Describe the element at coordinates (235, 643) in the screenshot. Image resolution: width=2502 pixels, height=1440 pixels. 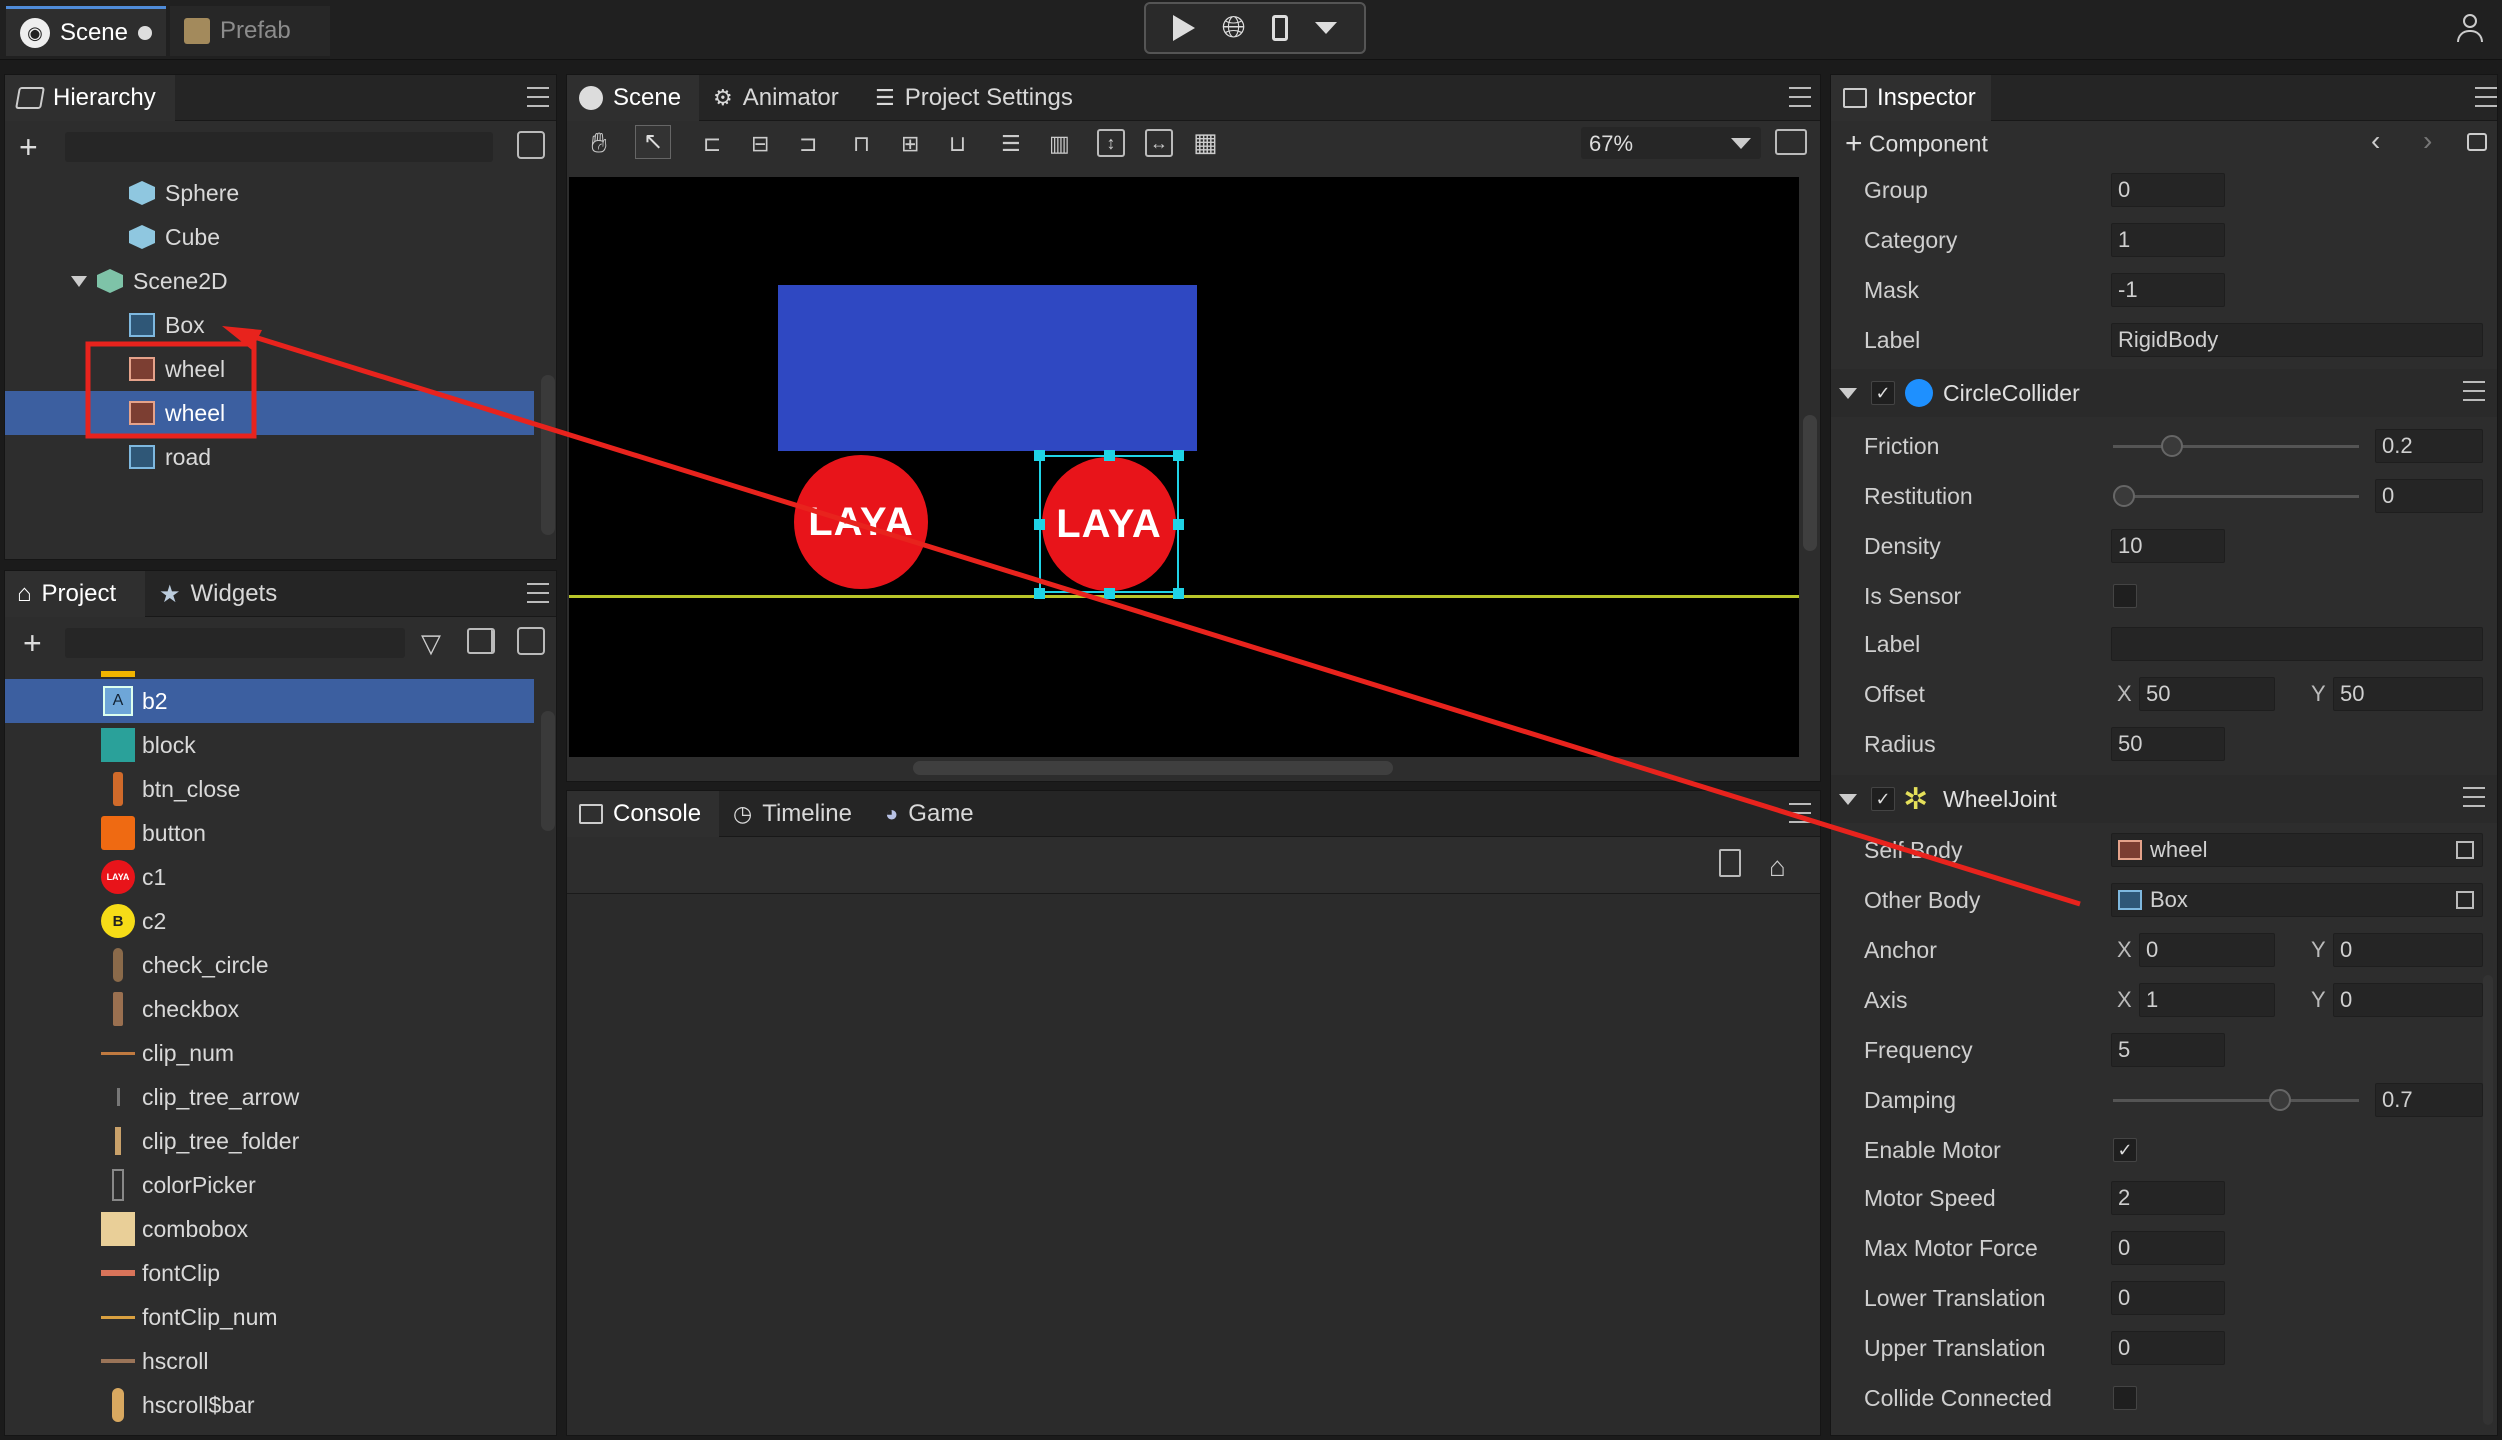
I see `project-search-input` at that location.